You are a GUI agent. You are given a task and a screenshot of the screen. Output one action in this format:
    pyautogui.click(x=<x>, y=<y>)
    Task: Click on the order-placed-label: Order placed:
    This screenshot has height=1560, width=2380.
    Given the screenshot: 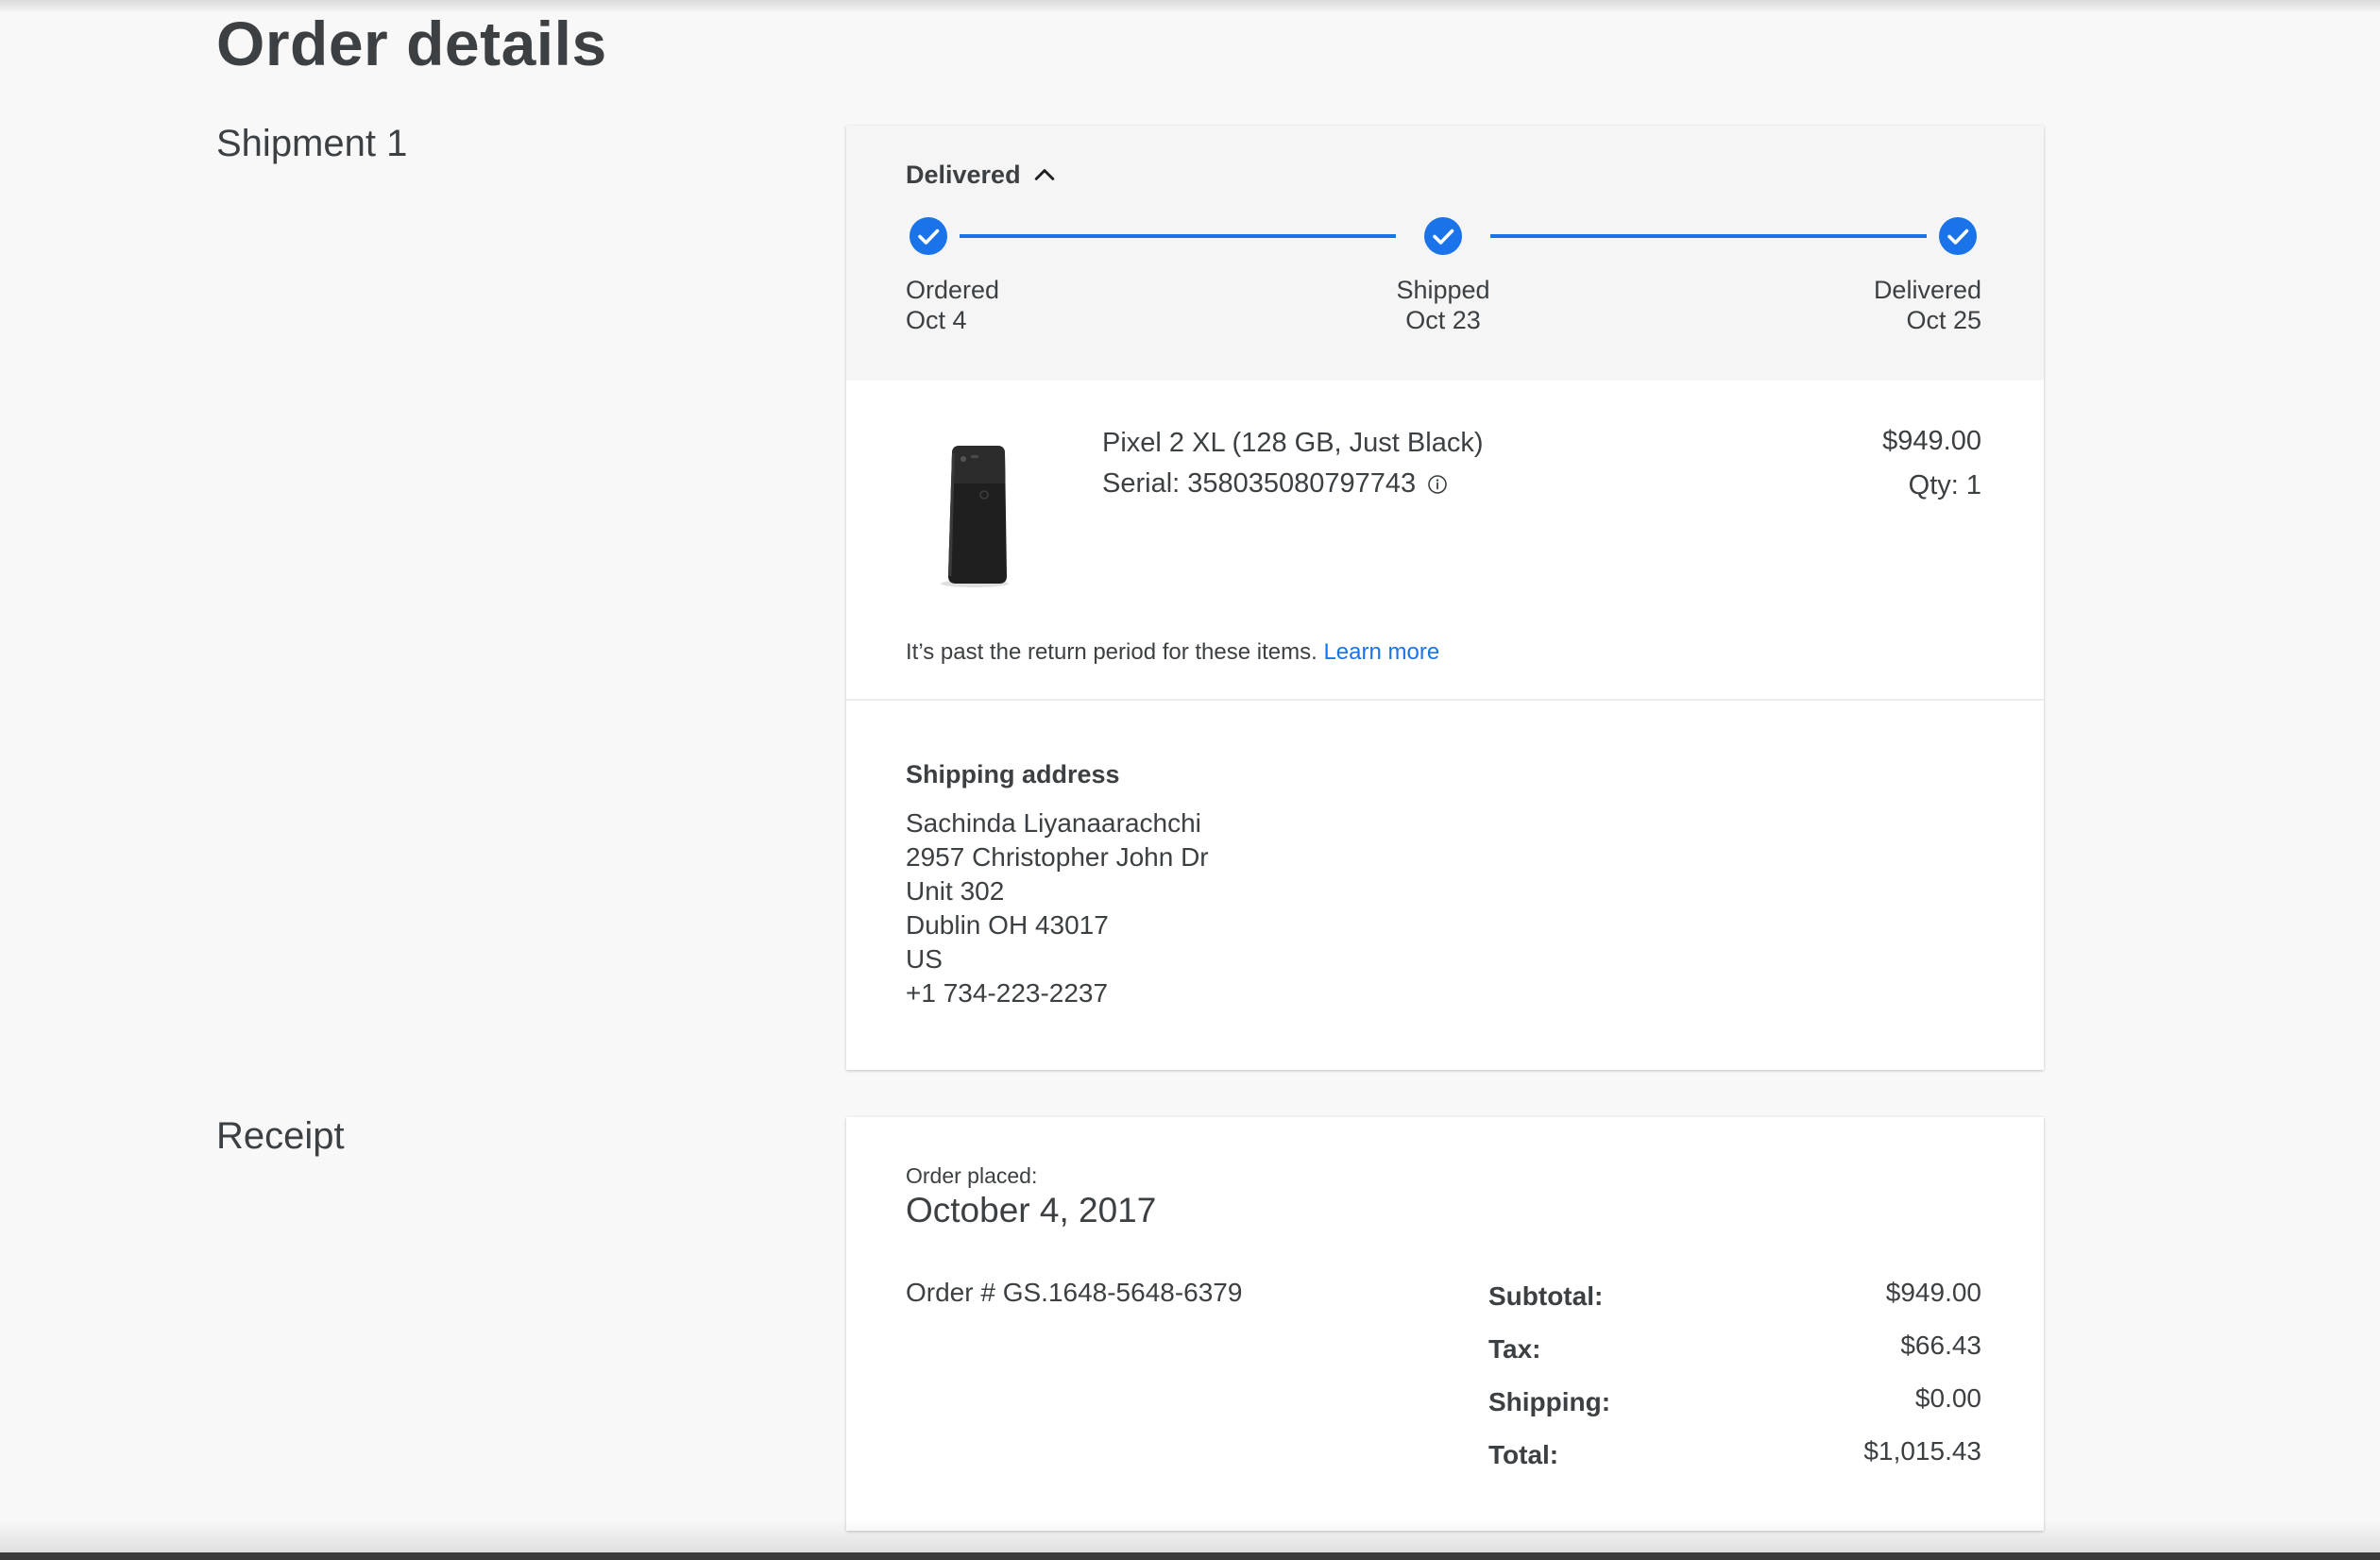 What is the action you would take?
    pyautogui.click(x=972, y=1175)
    